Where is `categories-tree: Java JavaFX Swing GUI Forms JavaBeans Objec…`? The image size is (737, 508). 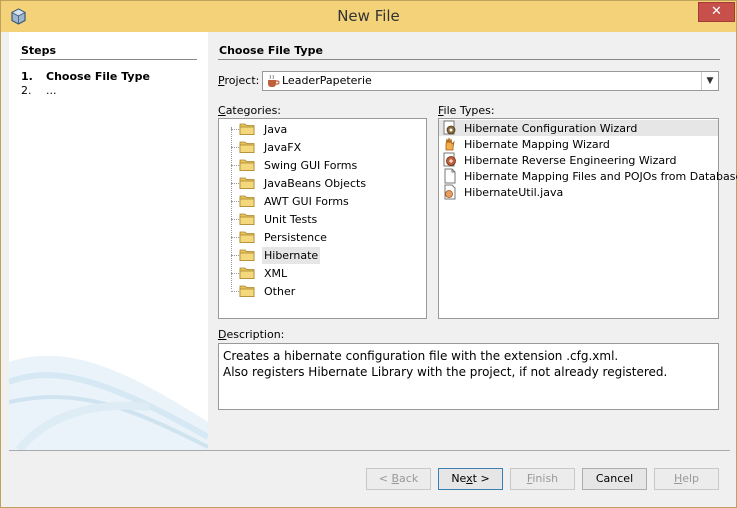
categories-tree: Java JavaFX Swing GUI Forms JavaBeans Objec… is located at coordinates (322, 218).